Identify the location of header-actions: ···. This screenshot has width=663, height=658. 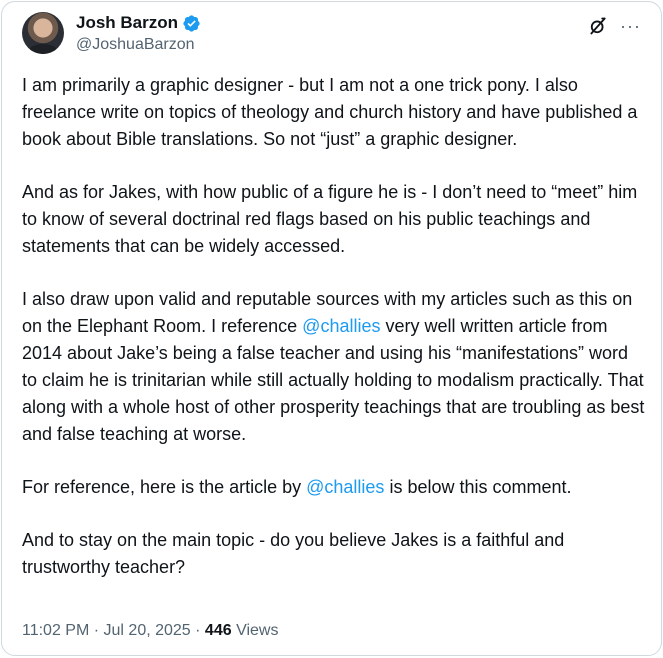
(614, 26).